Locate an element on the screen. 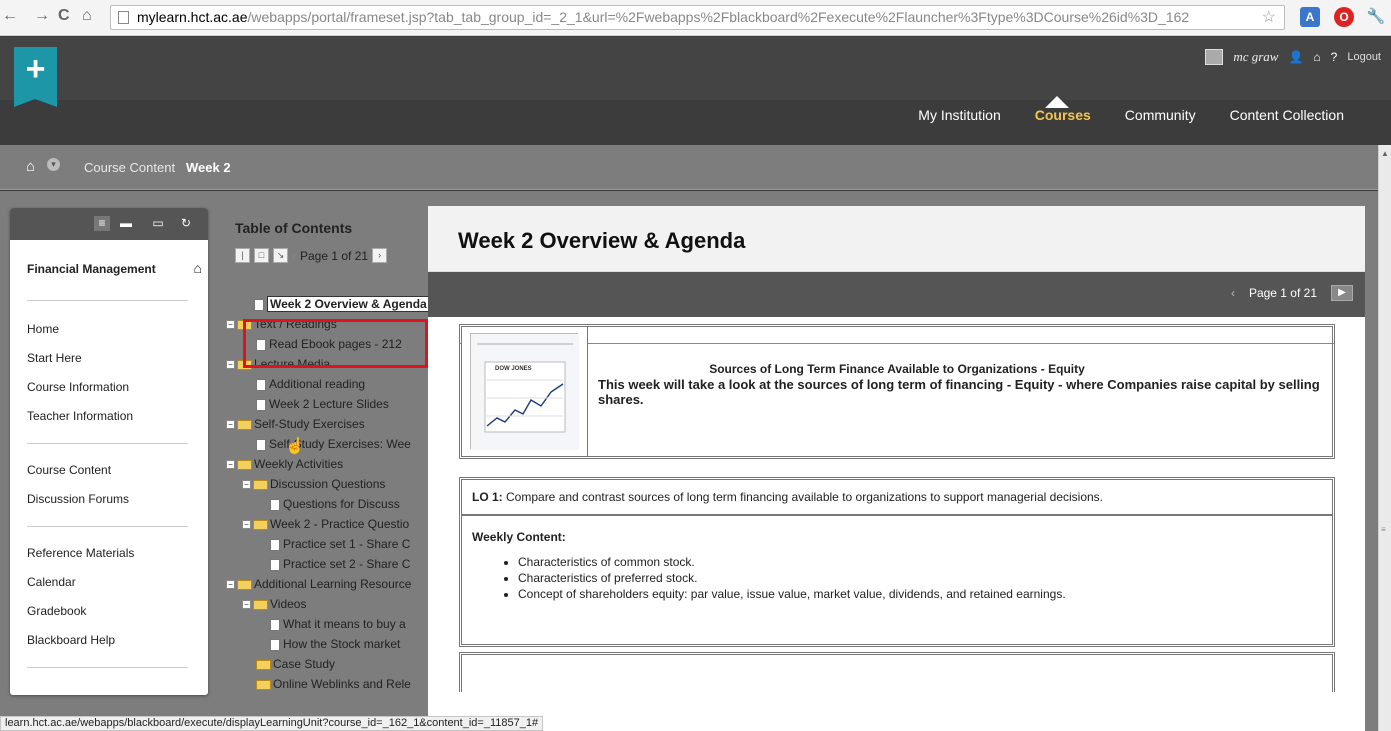  list-view-icon: ≡ is located at coordinates (102, 223).